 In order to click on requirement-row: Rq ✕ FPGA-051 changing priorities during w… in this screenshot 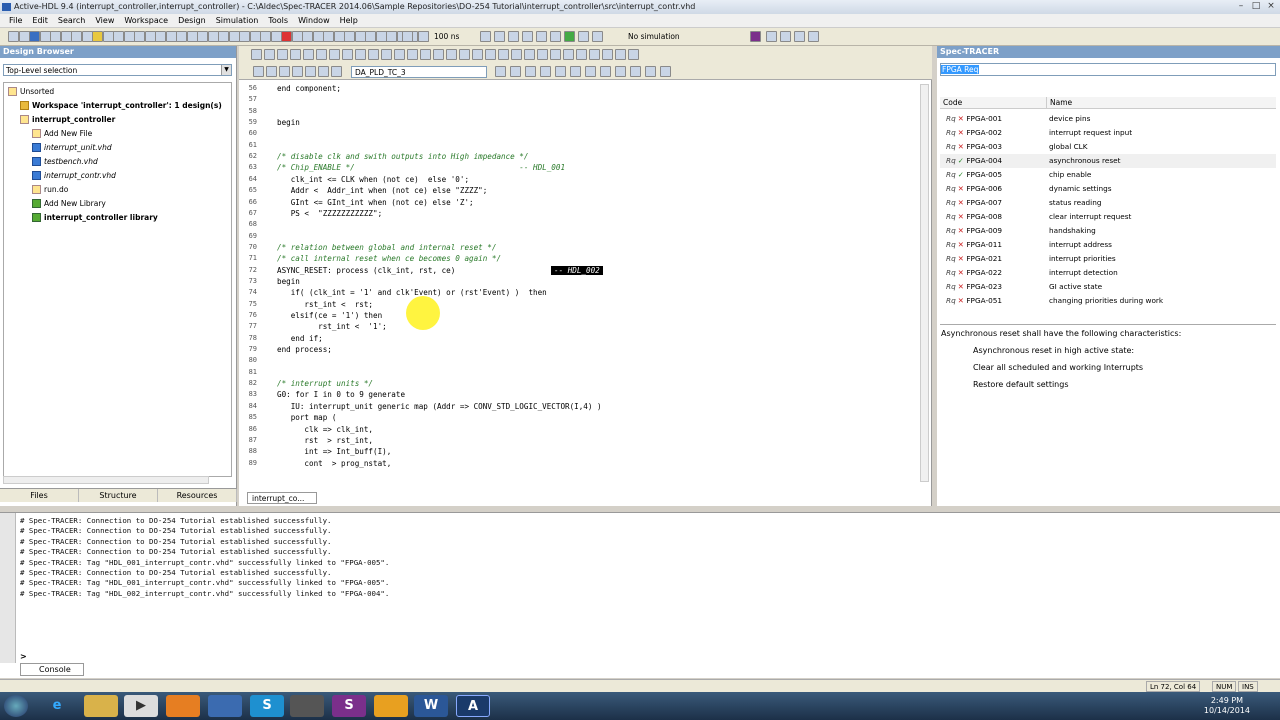, I will do `click(1108, 301)`.